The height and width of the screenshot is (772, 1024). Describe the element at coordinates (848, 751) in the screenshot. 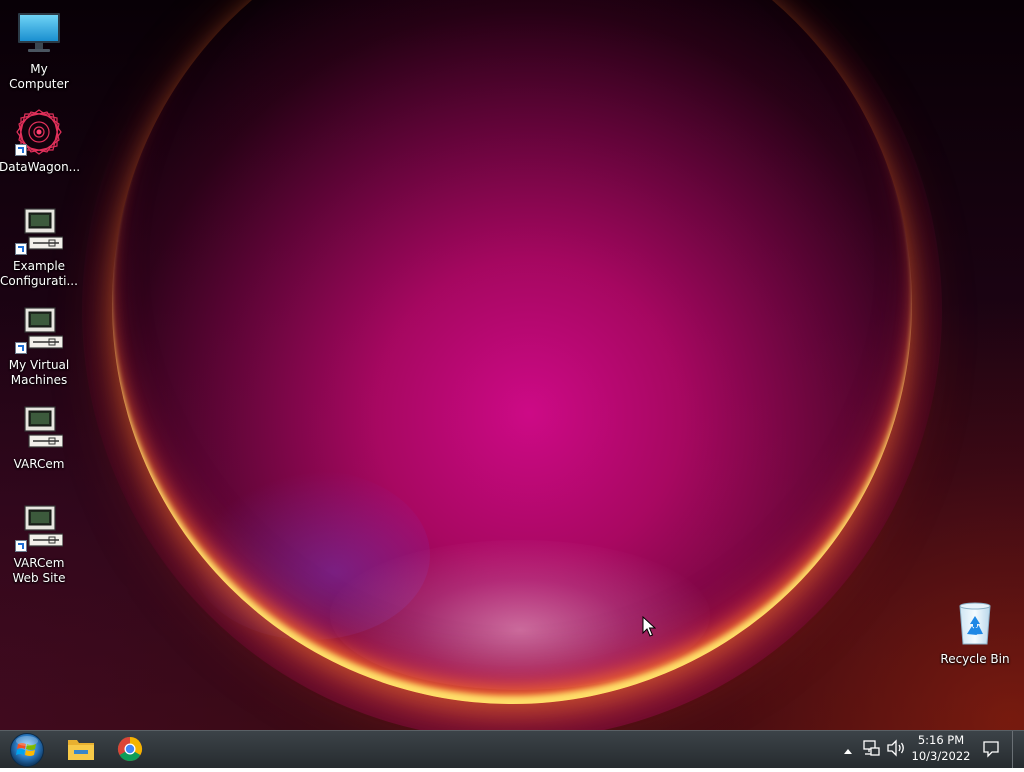

I see `show-hidden-icons-arrow-icon` at that location.